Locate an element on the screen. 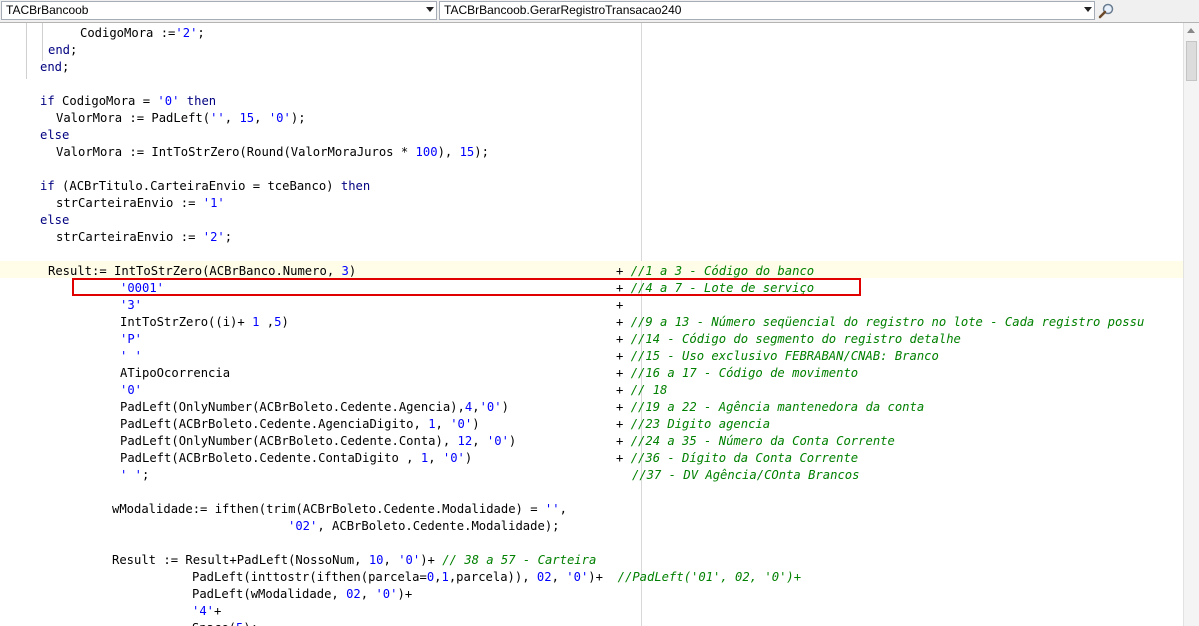 This screenshot has width=1199, height=626. code-line: '4'+ is located at coordinates (206, 611).